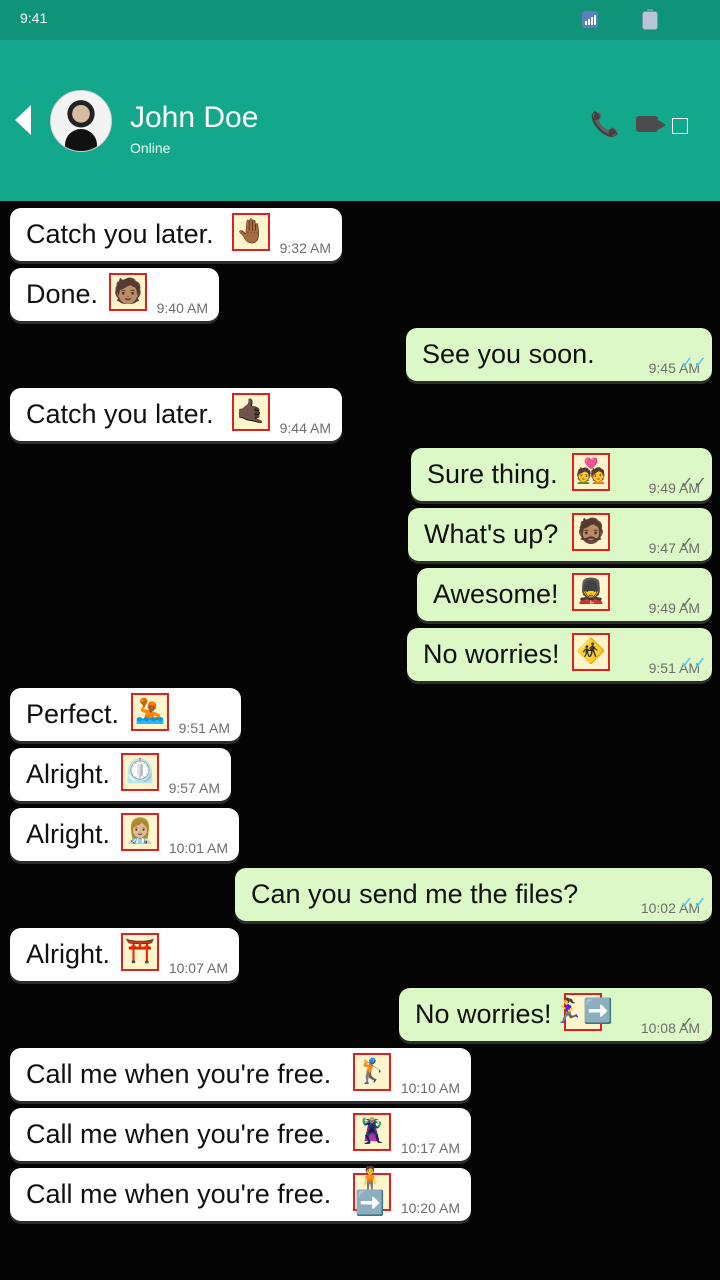  Describe the element at coordinates (305, 248) in the screenshot. I see `message-time: 9:32 AM` at that location.